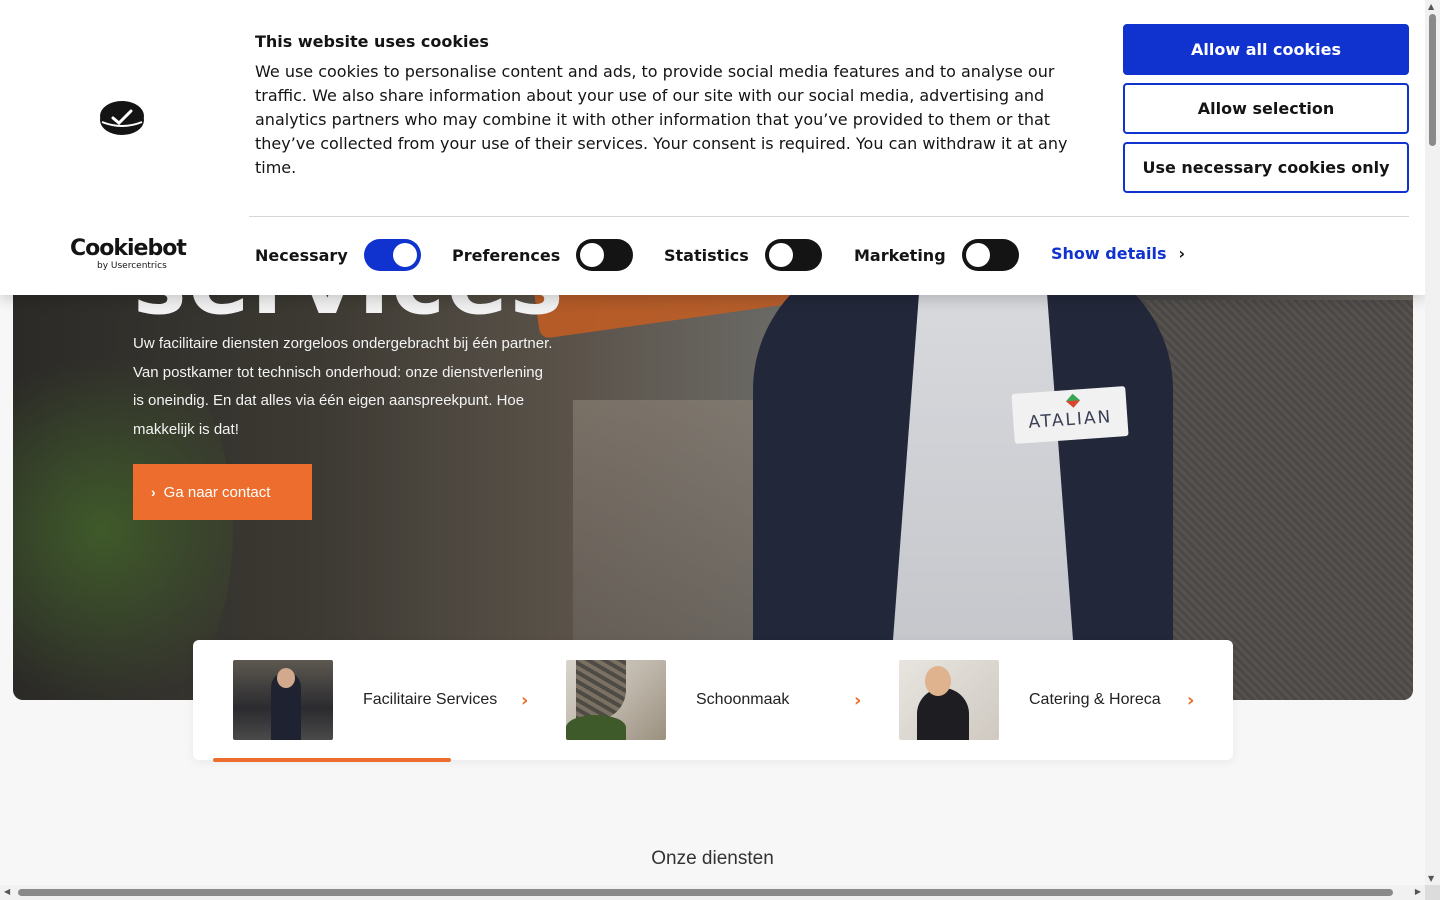 Image resolution: width=1440 pixels, height=900 pixels. I want to click on toggle-statistics: Statistics, so click(743, 255).